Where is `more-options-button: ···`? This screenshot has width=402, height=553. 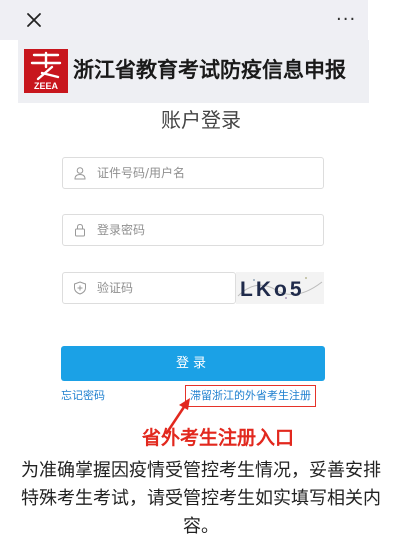
more-options-button: ··· is located at coordinates (346, 20).